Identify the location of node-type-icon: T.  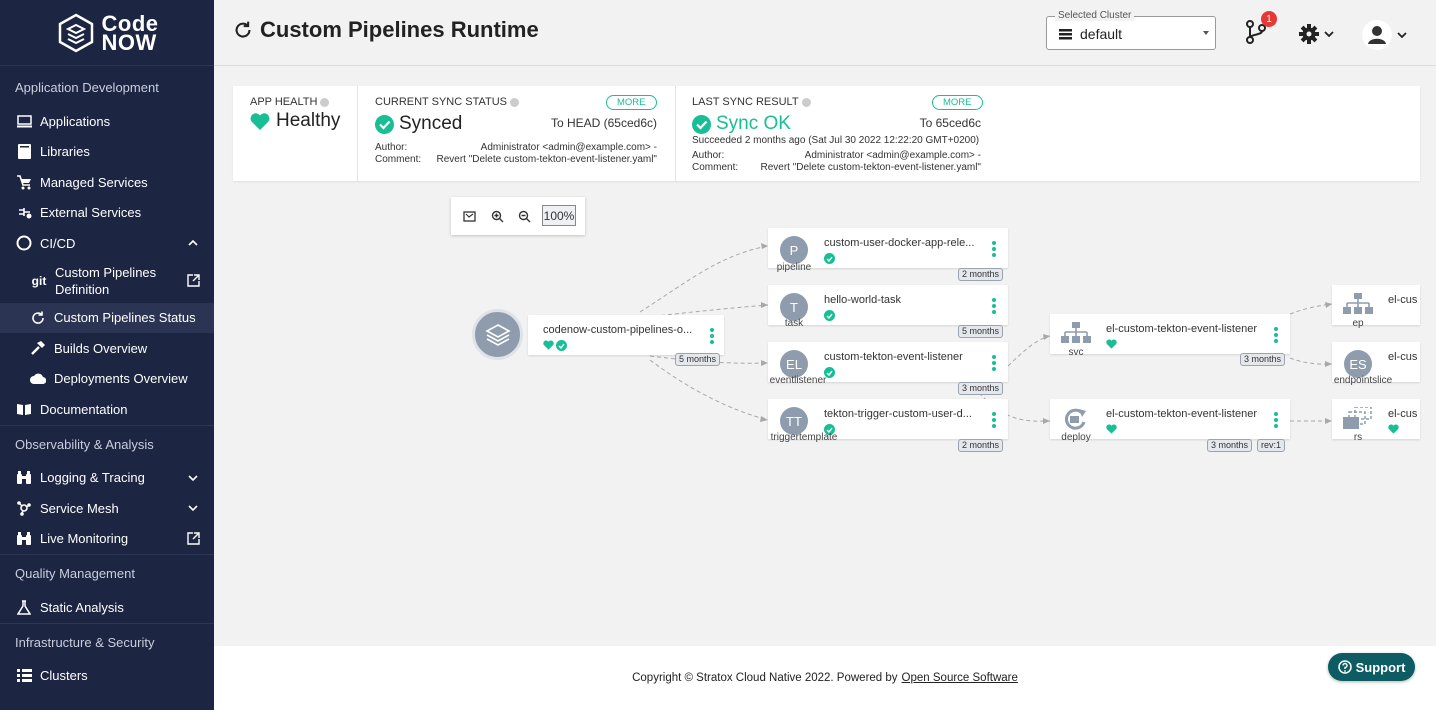
(794, 307).